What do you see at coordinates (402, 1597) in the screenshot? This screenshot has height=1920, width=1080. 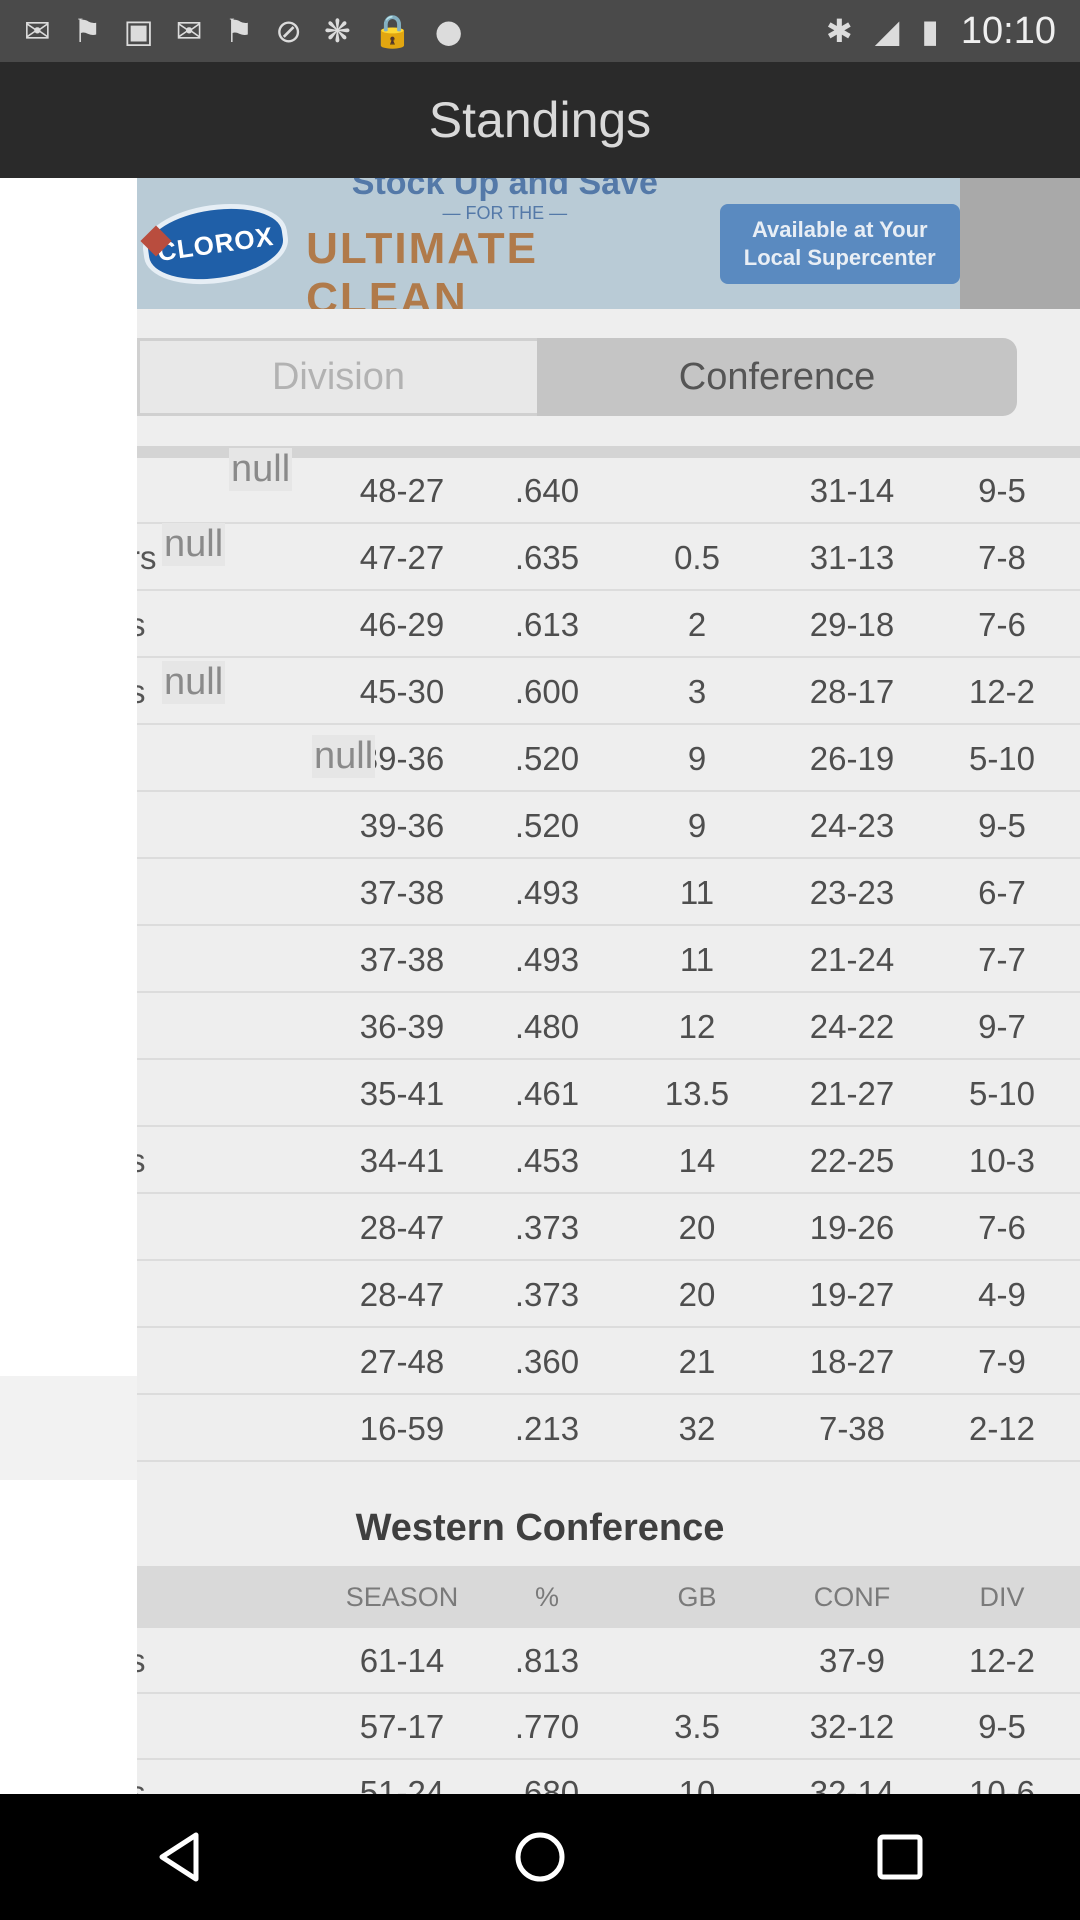 I see `column-header-season: SEASON` at bounding box center [402, 1597].